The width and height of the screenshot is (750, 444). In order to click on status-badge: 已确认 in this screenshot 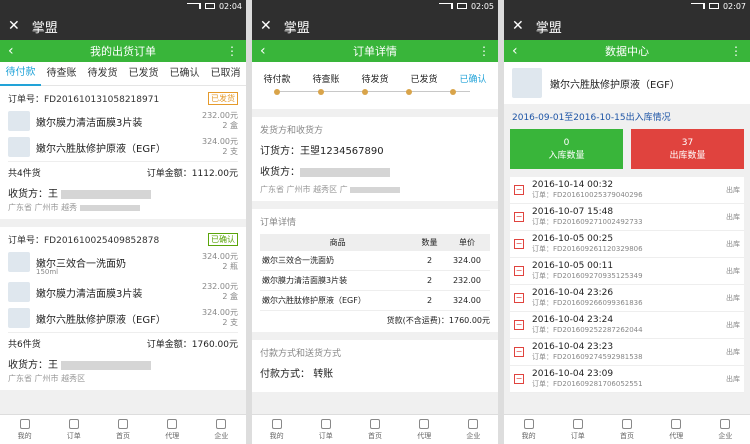, I will do `click(223, 239)`.